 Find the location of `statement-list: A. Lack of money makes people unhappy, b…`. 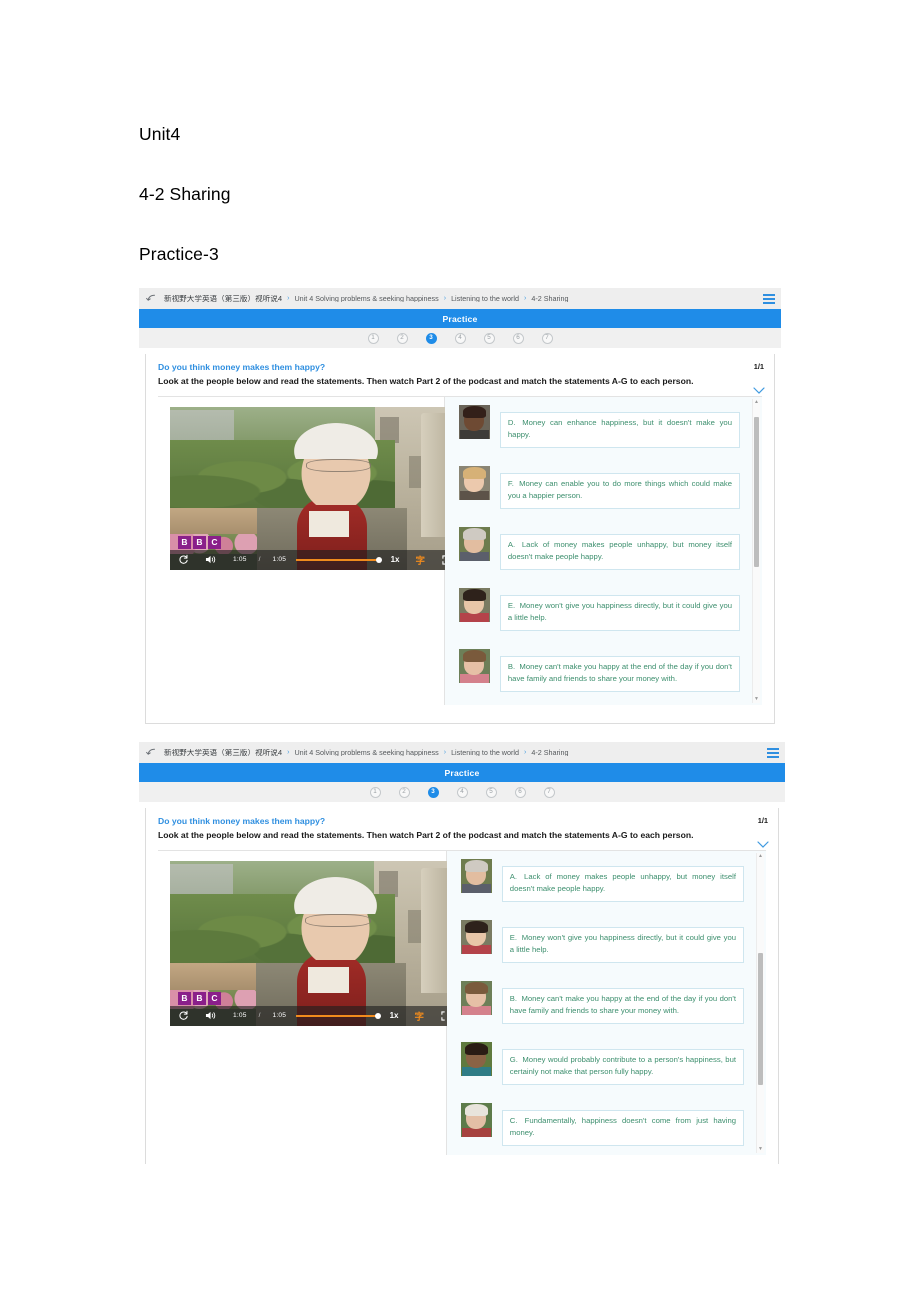

statement-list: A. Lack of money makes people unhappy, b… is located at coordinates (606, 1003).